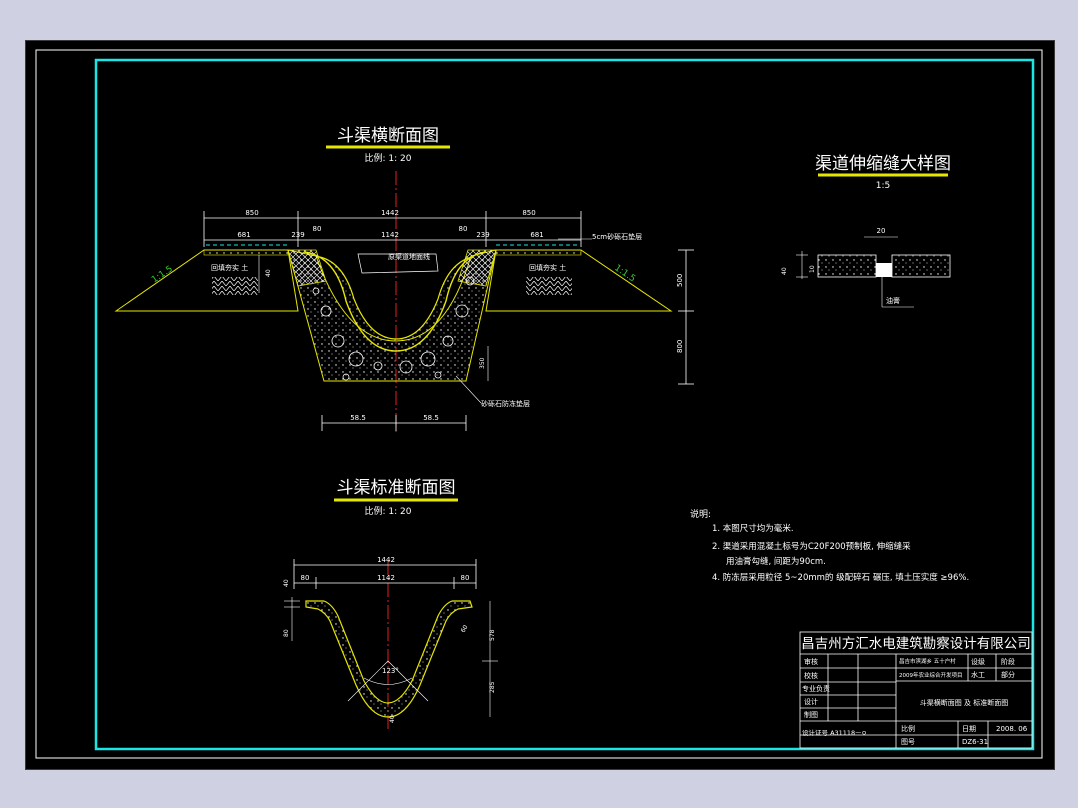 The image size is (1078, 808). I want to click on discipline-label: 水工, so click(978, 674).